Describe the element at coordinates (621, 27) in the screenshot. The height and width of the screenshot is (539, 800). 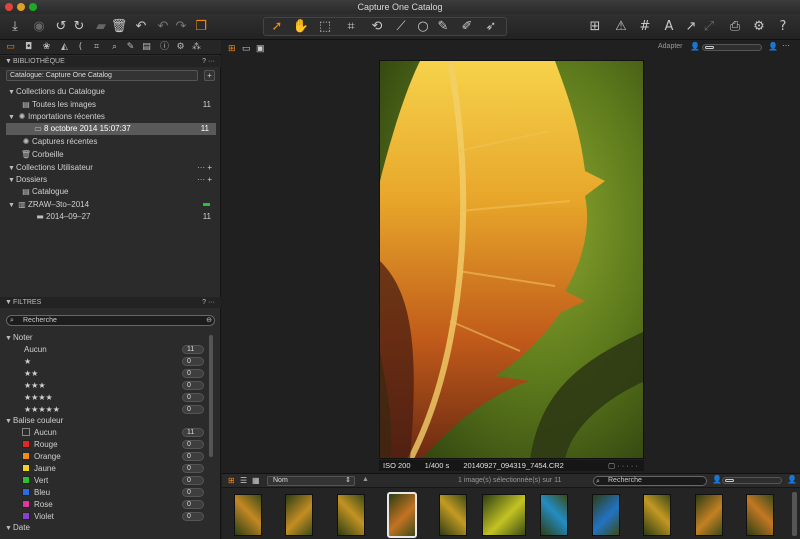
I see `exposure-warning-icon: ⚠` at that location.